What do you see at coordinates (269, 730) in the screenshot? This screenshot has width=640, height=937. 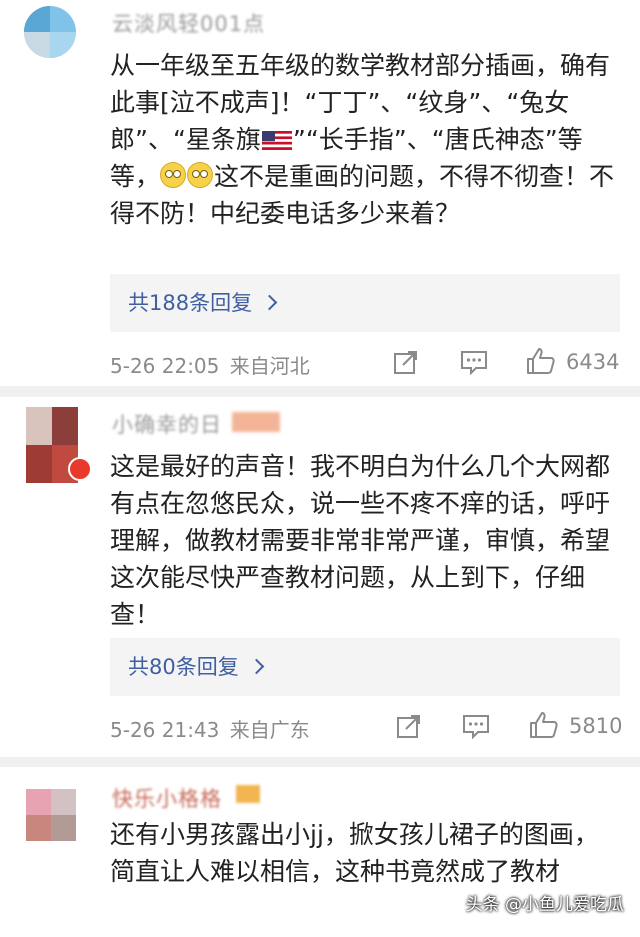 I see `location: 来自广东` at bounding box center [269, 730].